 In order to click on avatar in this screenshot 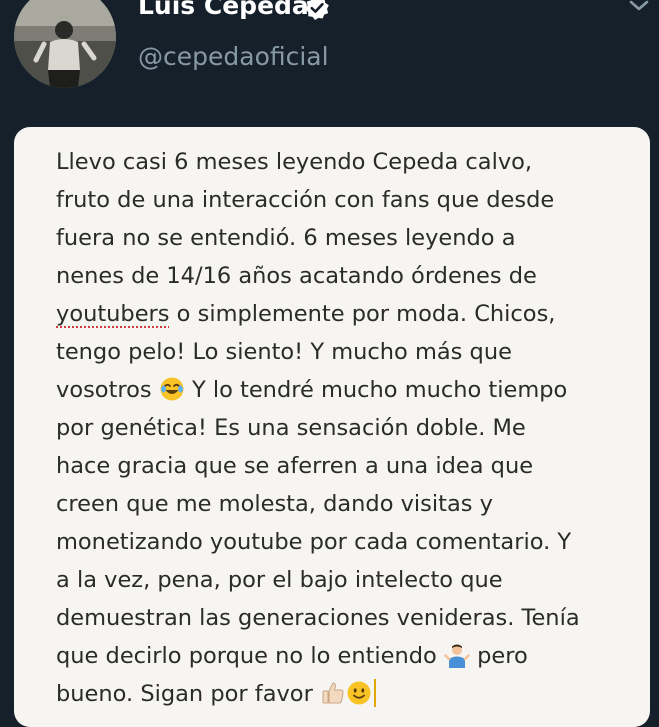, I will do `click(65, 44)`.